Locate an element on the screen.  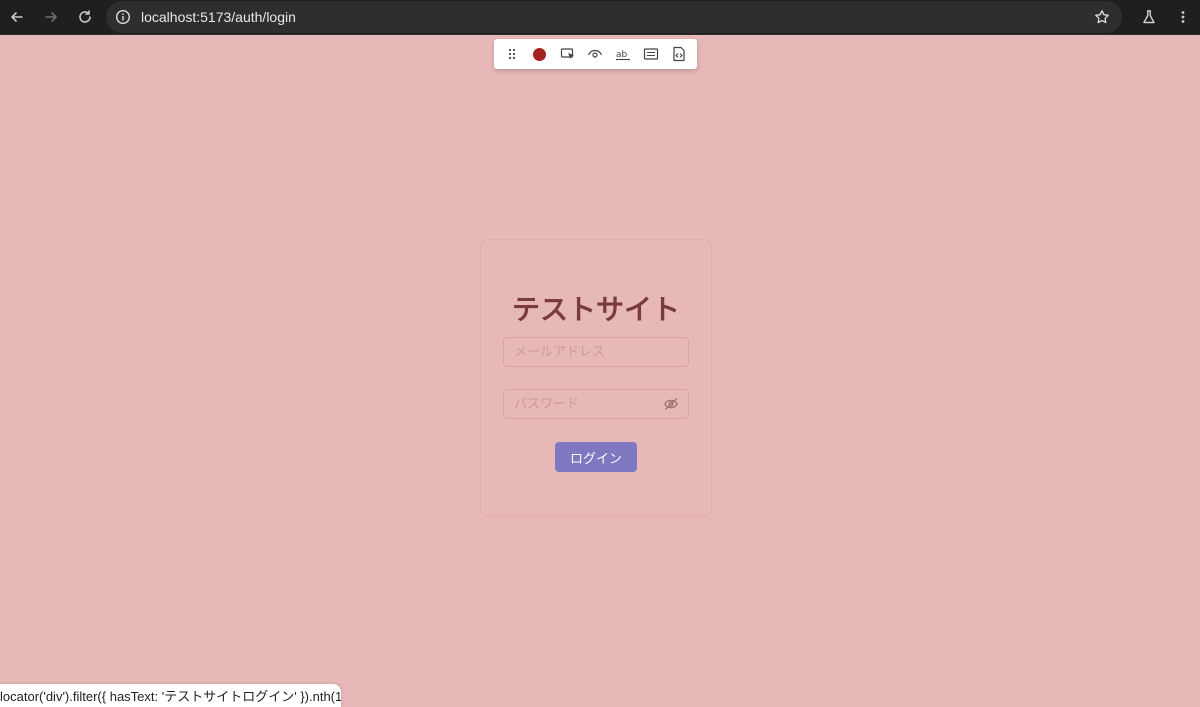
info-icon is located at coordinates (123, 17).